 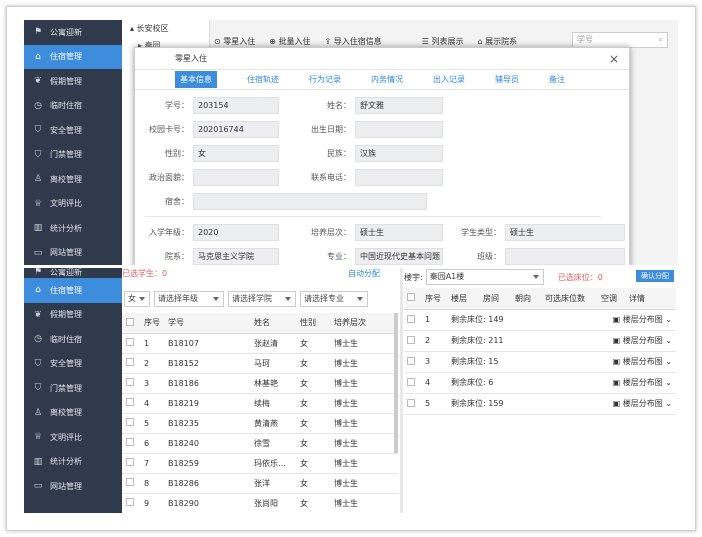 I want to click on tree-root: ▴ 长安校区, so click(x=165, y=28).